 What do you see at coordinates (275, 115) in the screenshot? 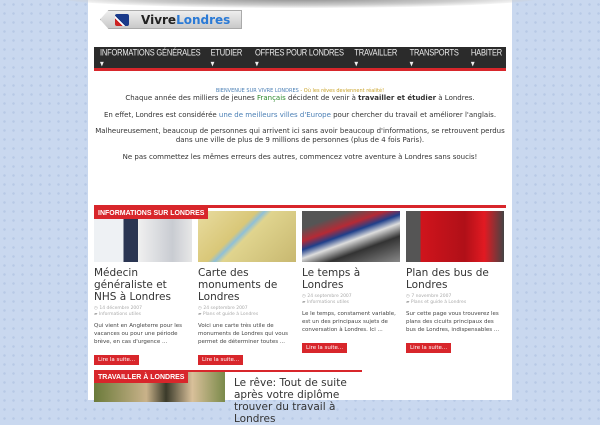
I see `p2b-link: une de meilleurs villes d'Europe` at bounding box center [275, 115].